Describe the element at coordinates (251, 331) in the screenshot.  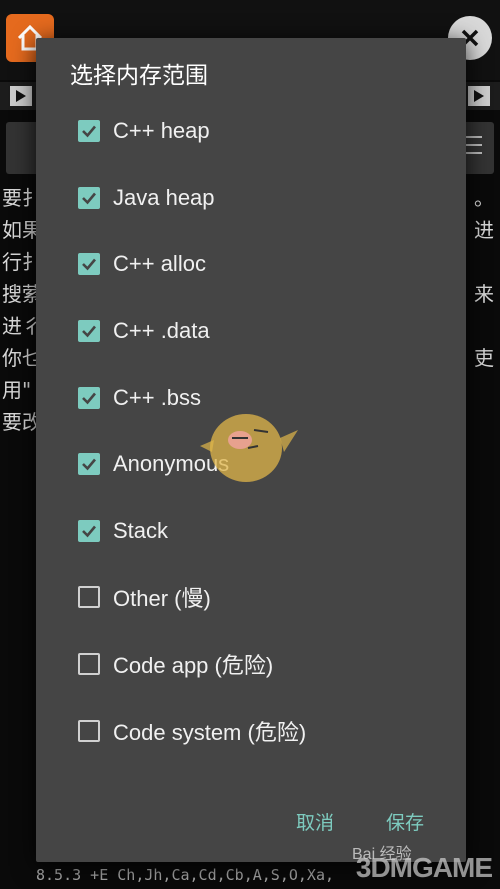
I see `option-cpp-data: C++ .data` at that location.